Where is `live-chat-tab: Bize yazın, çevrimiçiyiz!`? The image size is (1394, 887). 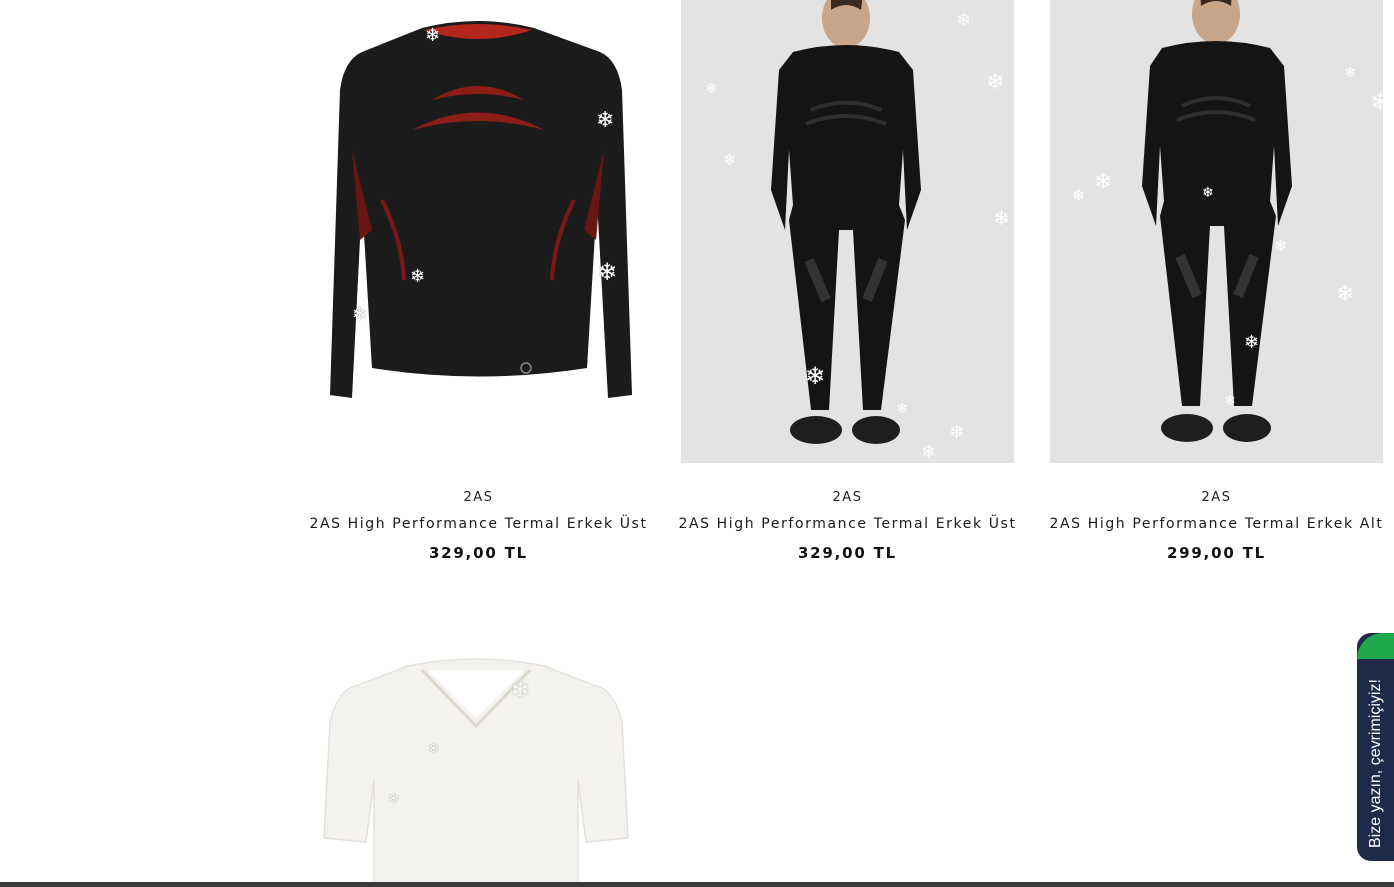
live-chat-tab: Bize yazın, çevrimiçiyiz! is located at coordinates (1375, 747).